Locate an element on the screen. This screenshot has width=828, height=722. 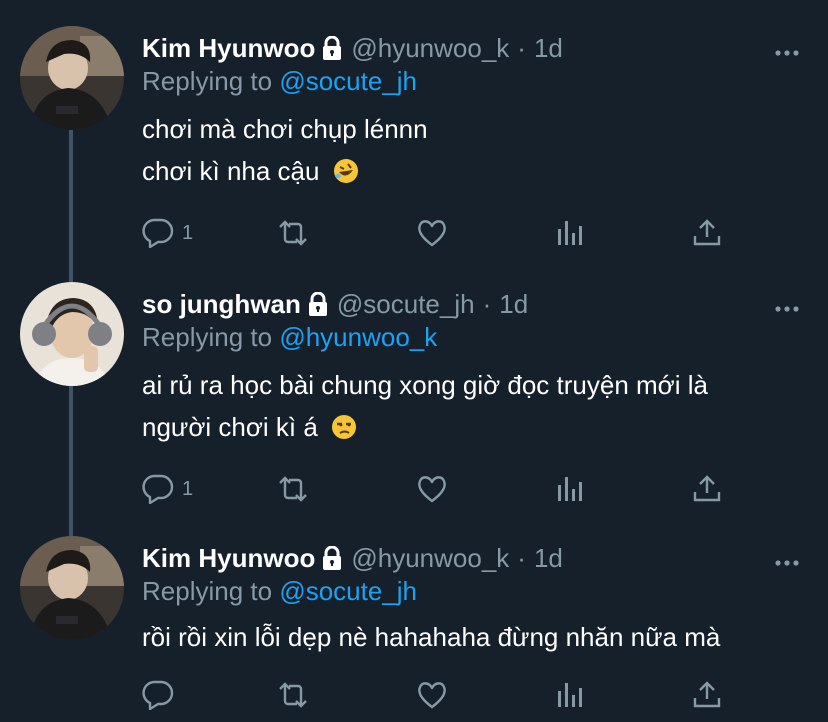
author-handle: @socute_jh is located at coordinates (406, 304).